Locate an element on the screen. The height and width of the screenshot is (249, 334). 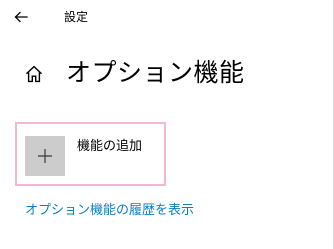
add-feature-button: 機能の追加 is located at coordinates (90, 154).